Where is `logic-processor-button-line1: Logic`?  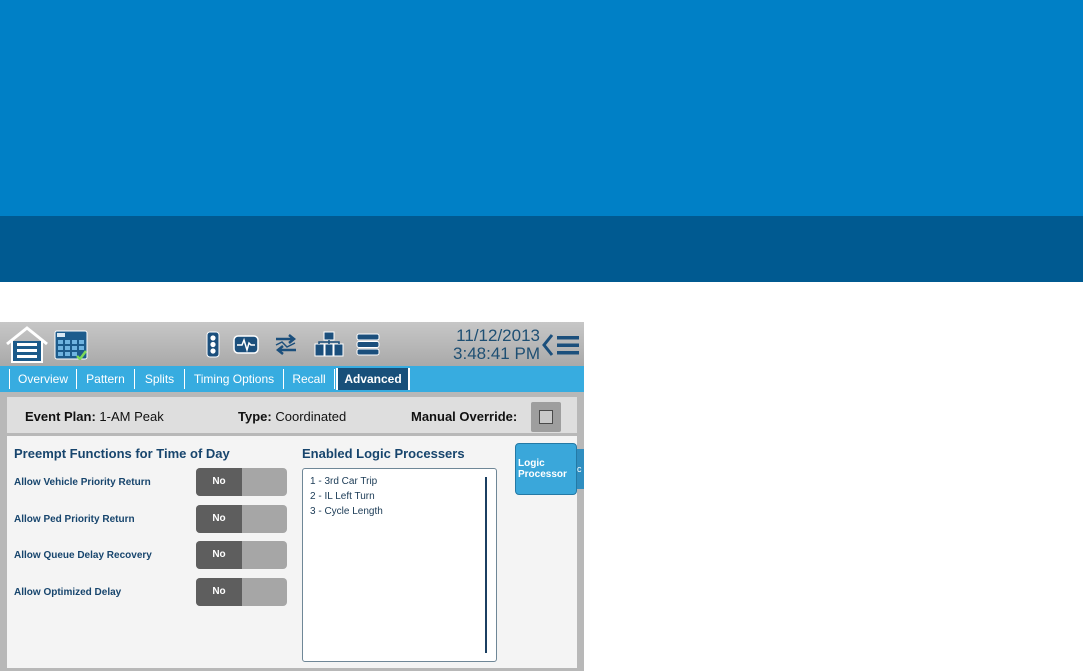 logic-processor-button-line1: Logic is located at coordinates (531, 463).